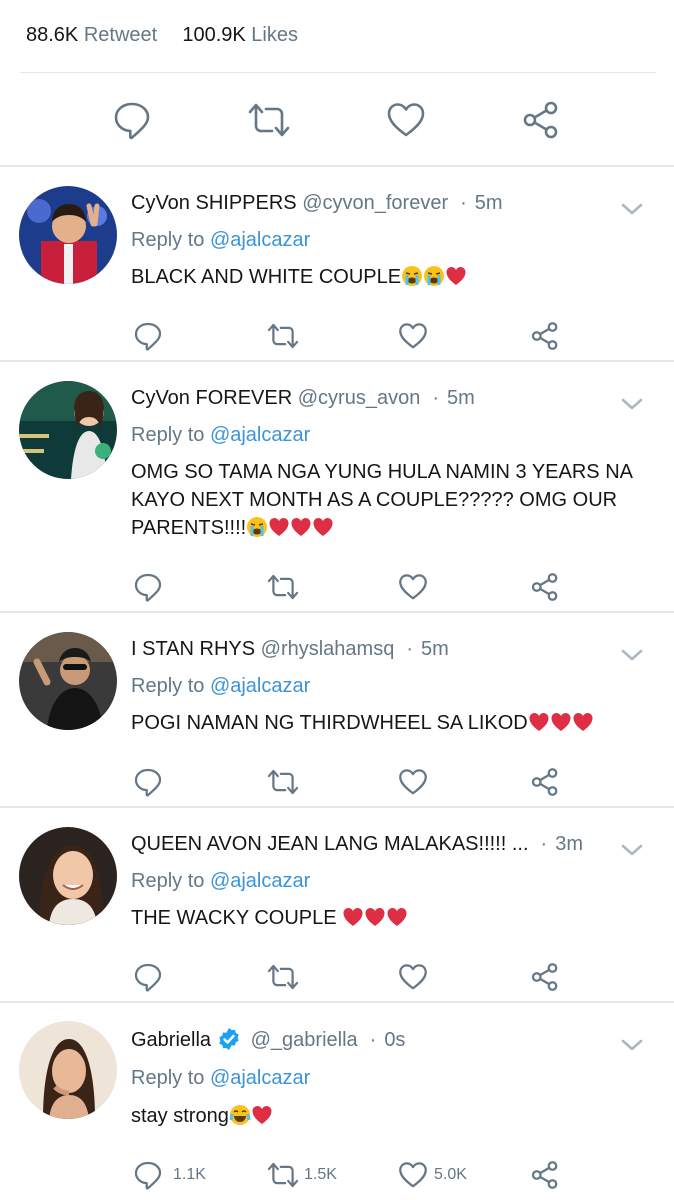 The height and width of the screenshot is (1200, 674). Describe the element at coordinates (240, 1115) in the screenshot. I see `laughing-face-emoji` at that location.